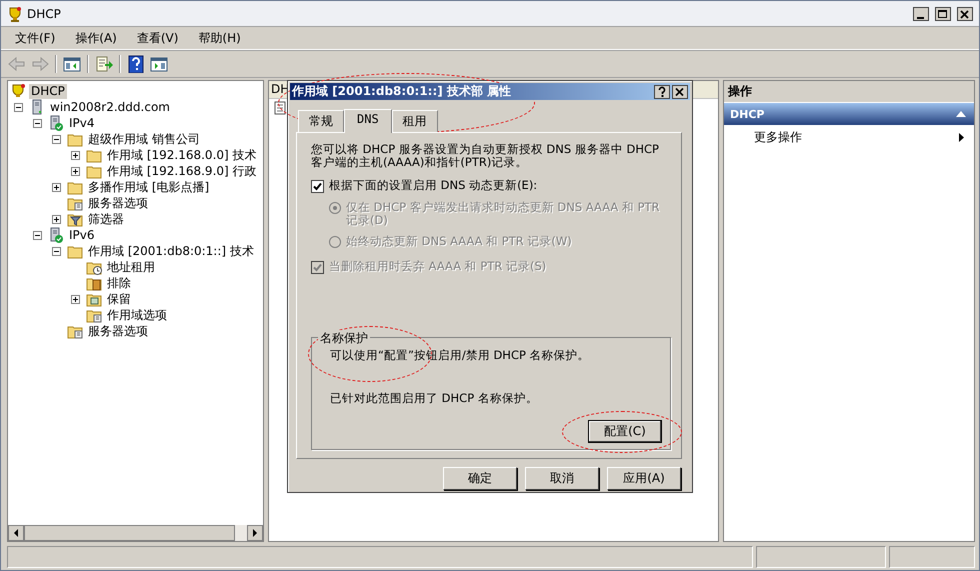 This screenshot has width=980, height=571. I want to click on menu-item: 查看(V), so click(157, 38).